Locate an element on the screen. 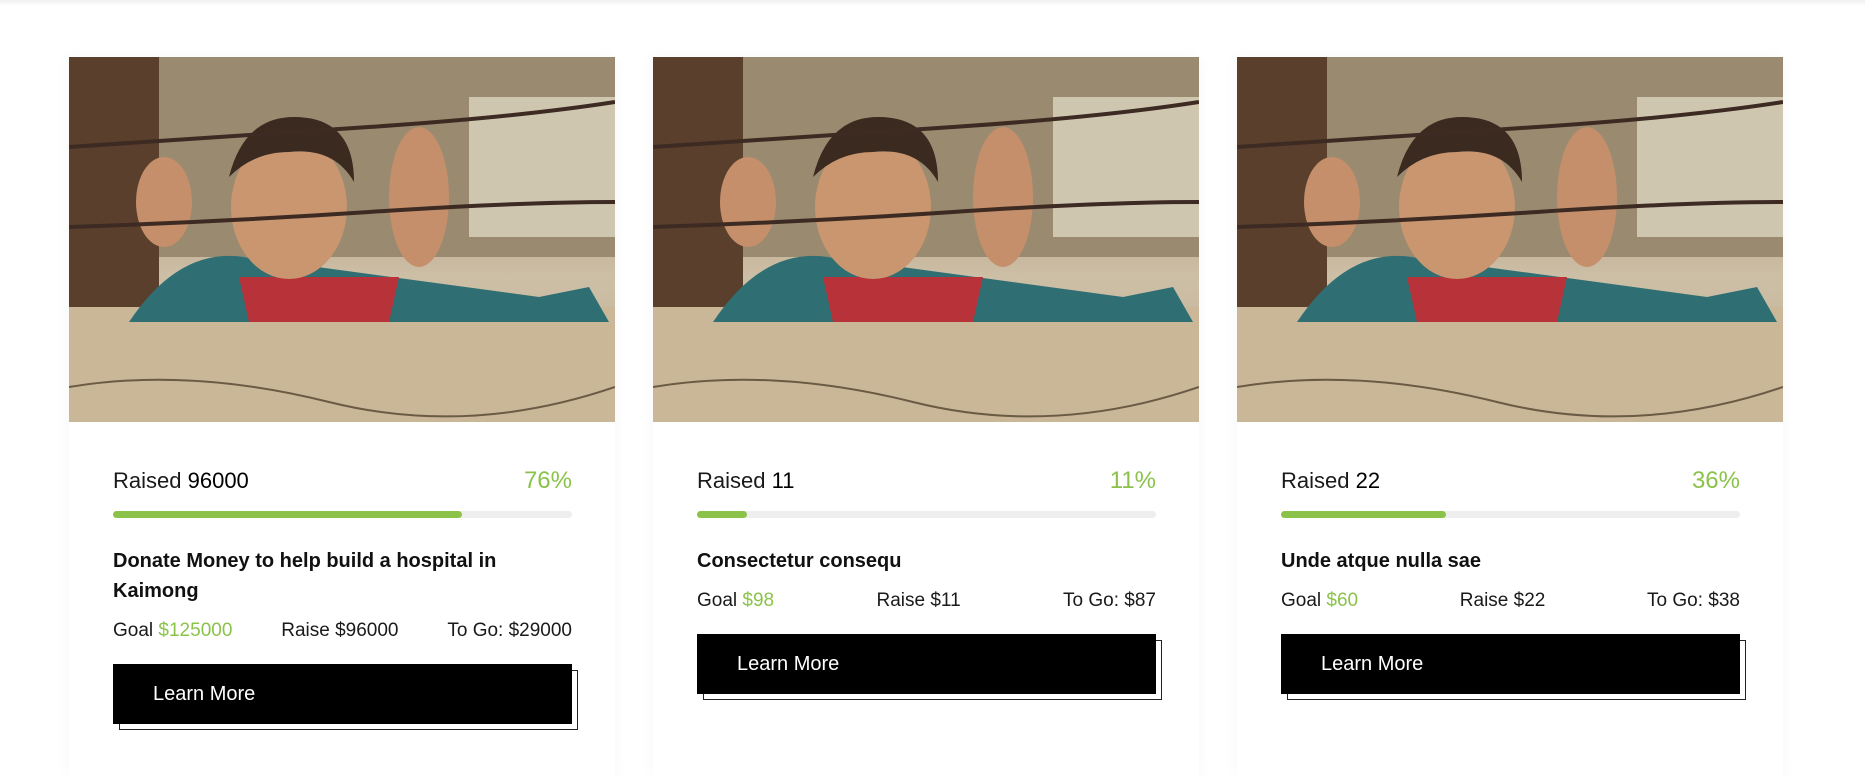 Image resolution: width=1865 pixels, height=777 pixels. raised-amount: 96000 is located at coordinates (218, 480).